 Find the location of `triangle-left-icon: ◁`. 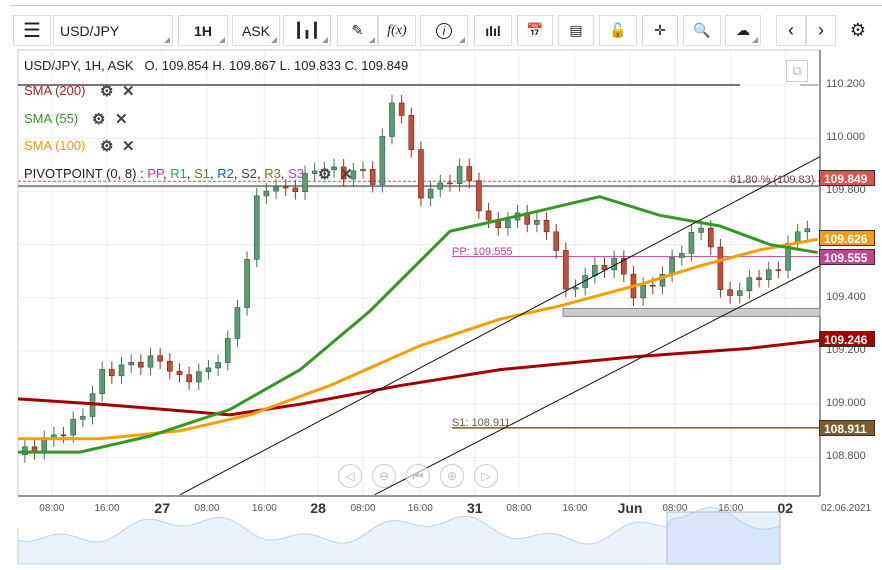

triangle-left-icon: ◁ is located at coordinates (350, 476).